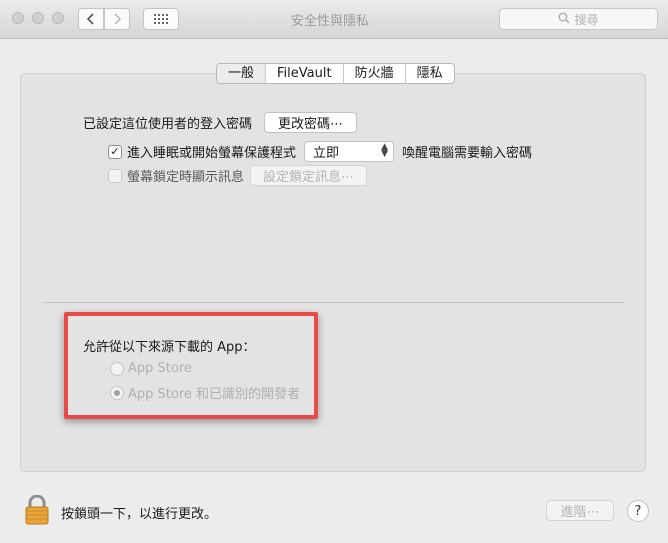  I want to click on show-all-button, so click(161, 19).